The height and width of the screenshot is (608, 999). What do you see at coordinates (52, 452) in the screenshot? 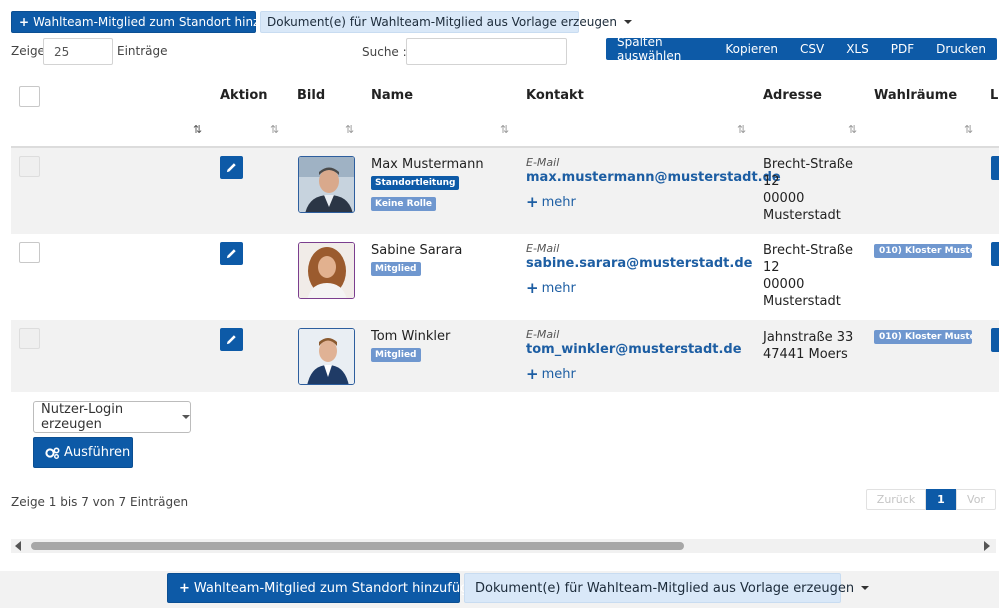
I see `gears-icon` at bounding box center [52, 452].